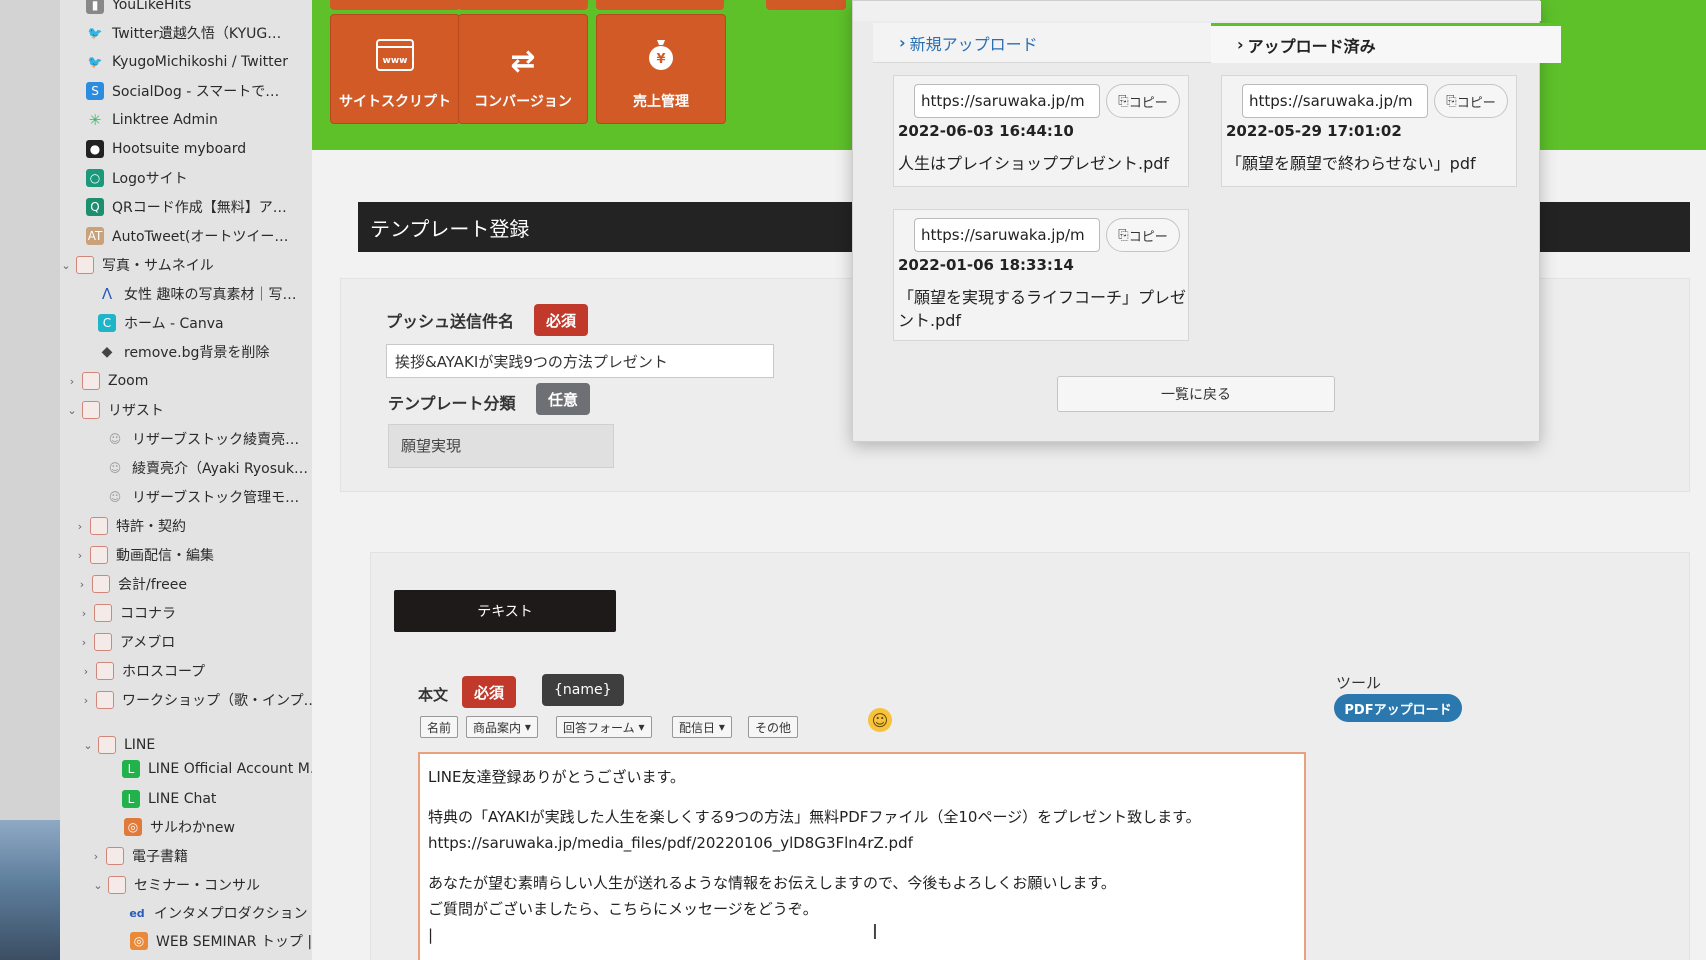 The width and height of the screenshot is (1706, 960). Describe the element at coordinates (1398, 708) in the screenshot. I see `pdf-upload-button: PDFアップロード` at that location.